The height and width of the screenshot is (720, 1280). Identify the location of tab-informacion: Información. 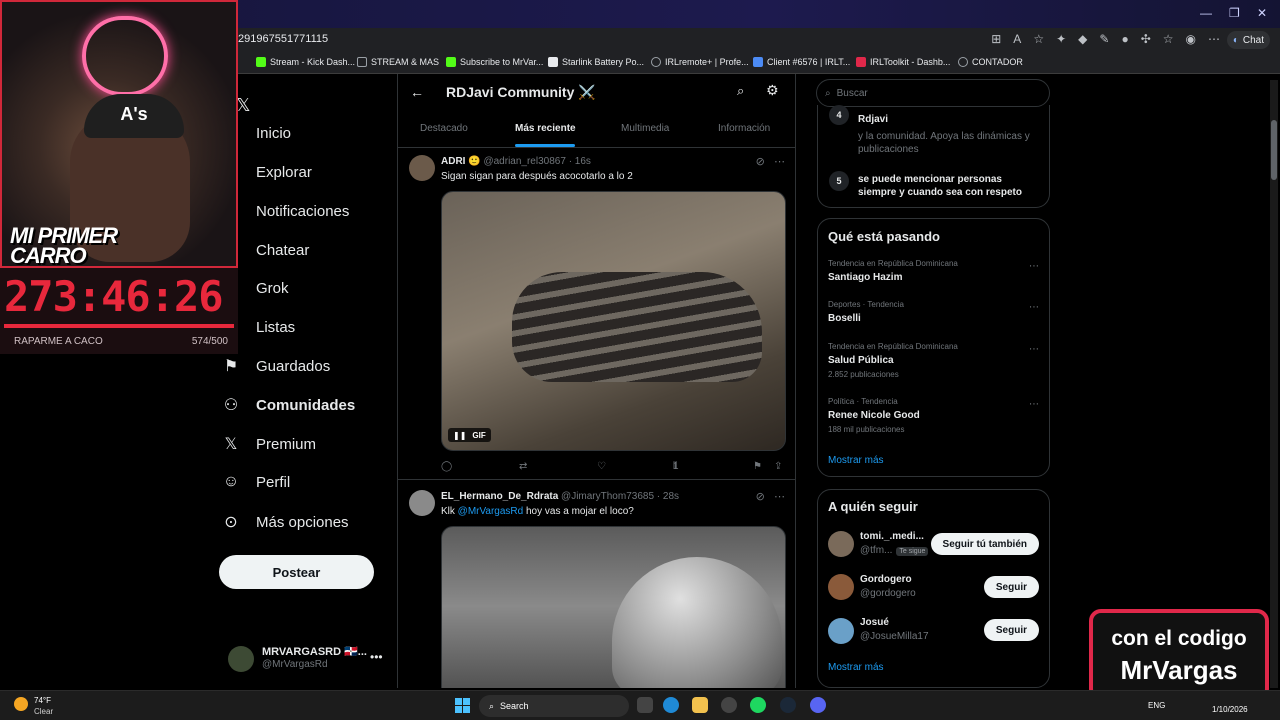
(744, 128).